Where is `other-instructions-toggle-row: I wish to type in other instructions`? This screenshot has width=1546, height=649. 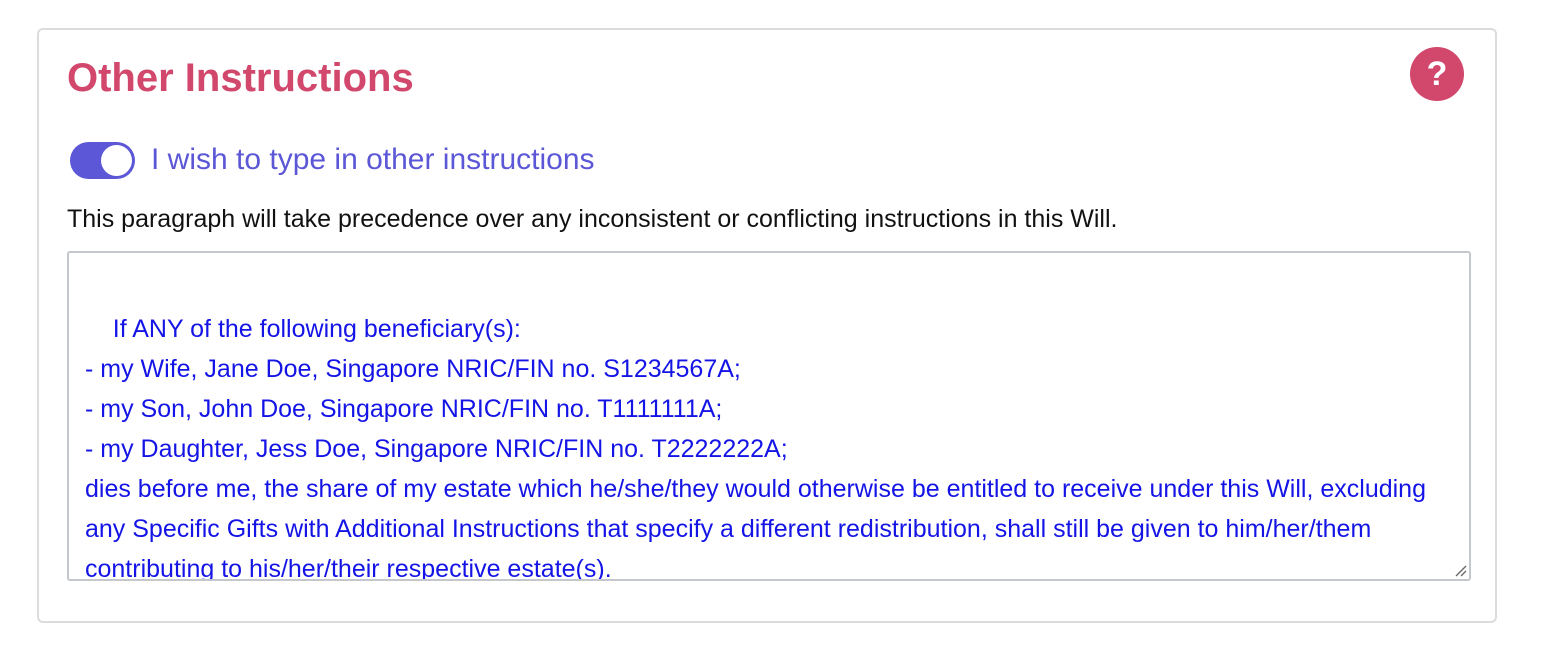 other-instructions-toggle-row: I wish to type in other instructions is located at coordinates (332, 160).